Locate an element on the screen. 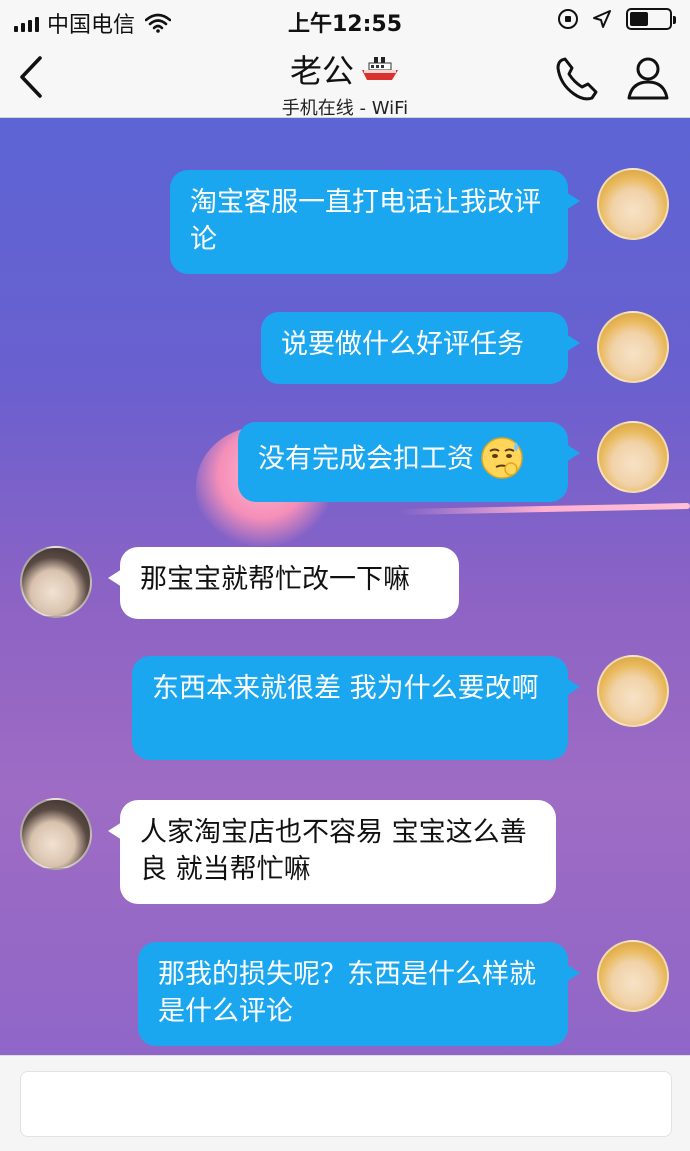  status-right is located at coordinates (617, 19).